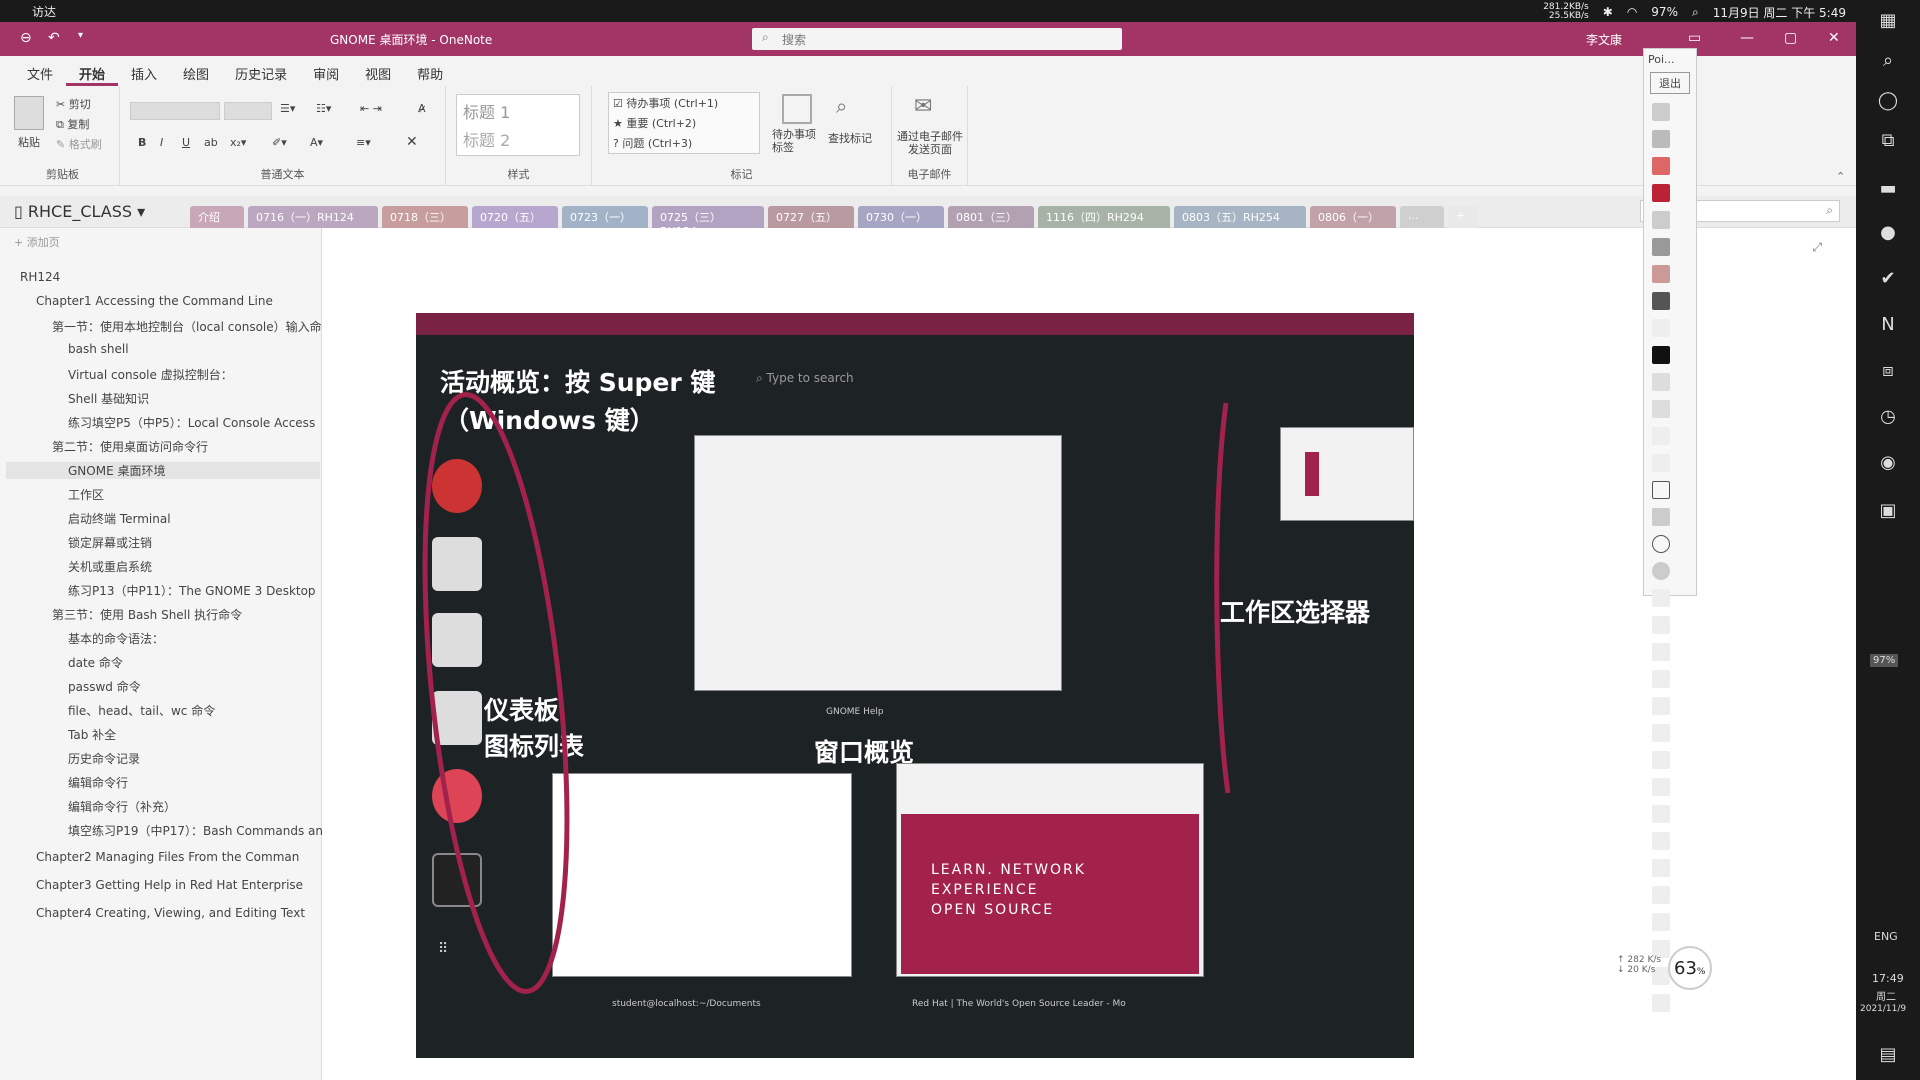 Image resolution: width=1920 pixels, height=1080 pixels. What do you see at coordinates (1888, 978) in the screenshot?
I see `taskbar-time: 17:49` at bounding box center [1888, 978].